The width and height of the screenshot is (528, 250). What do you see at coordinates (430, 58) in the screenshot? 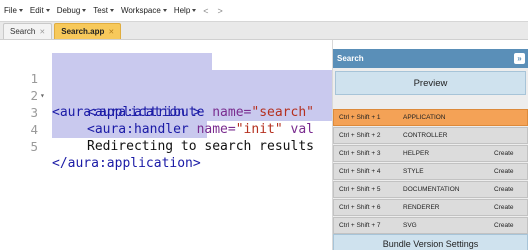
I see `panel-header: Search »` at bounding box center [430, 58].